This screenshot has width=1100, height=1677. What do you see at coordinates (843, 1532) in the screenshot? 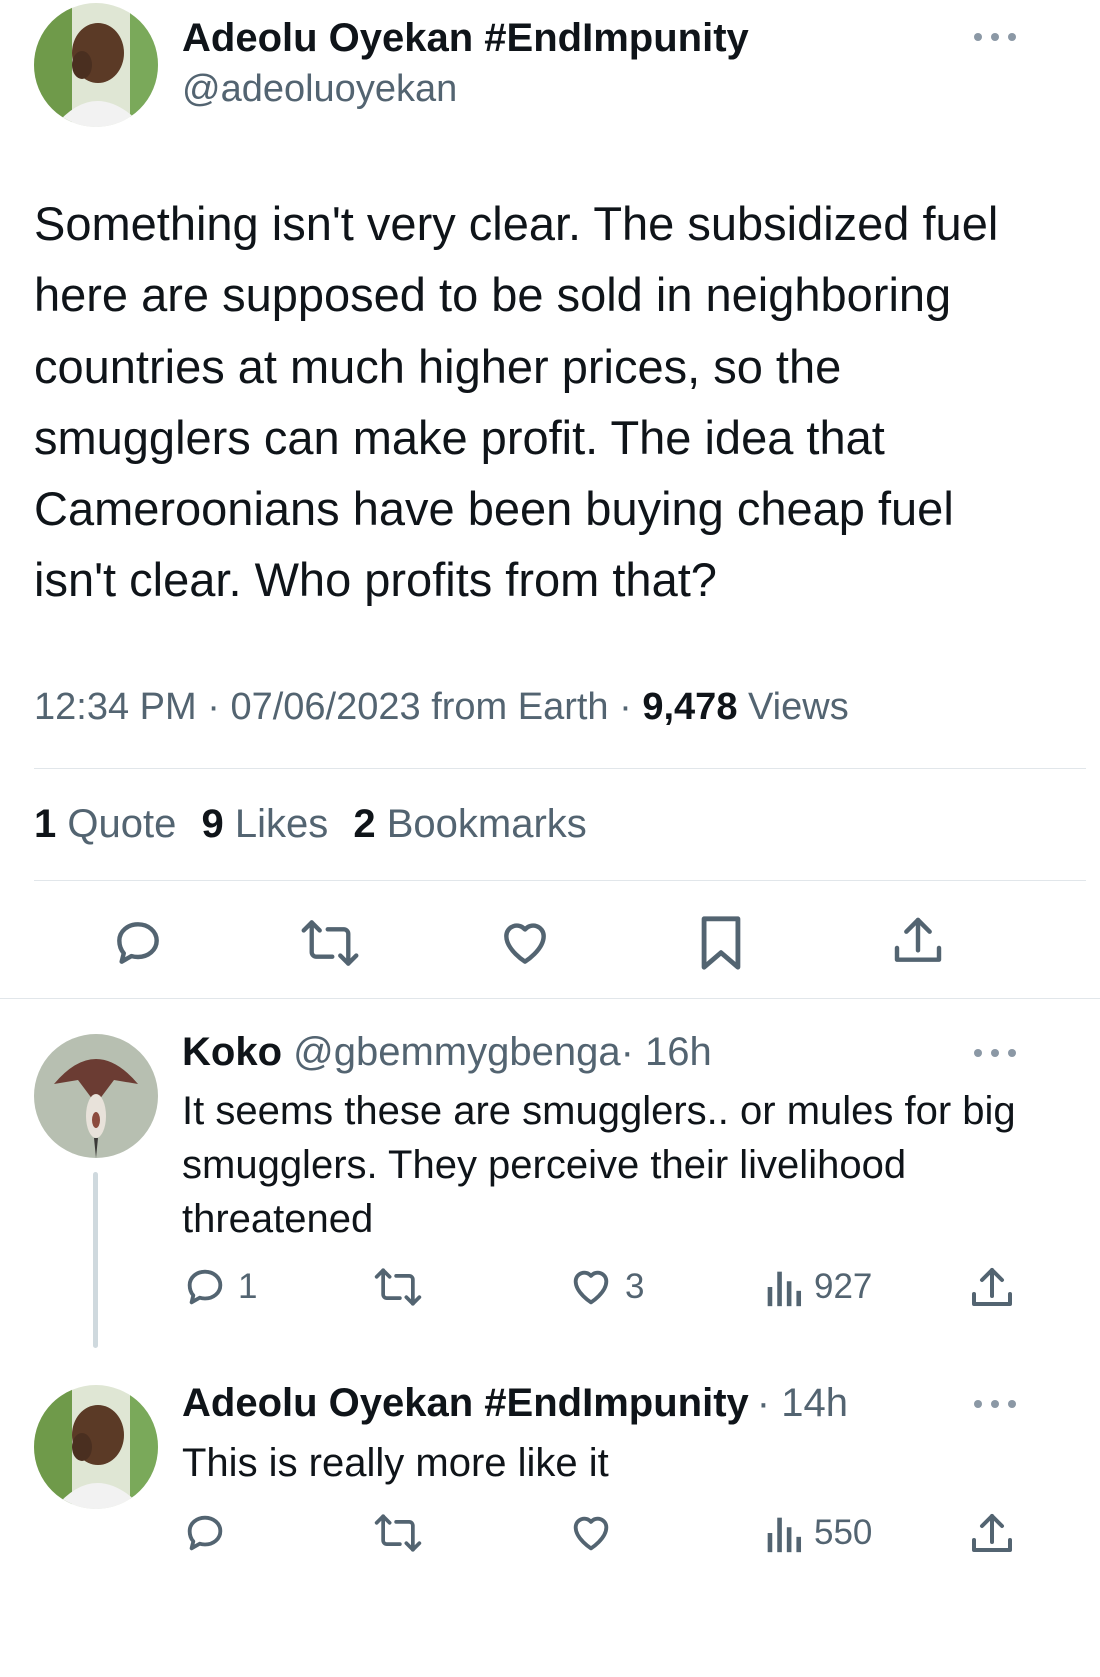
I see `views-count: 550` at bounding box center [843, 1532].